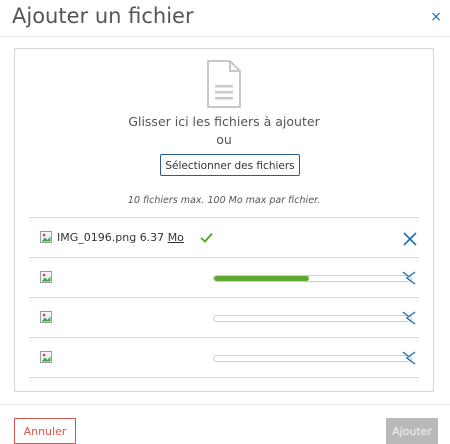  I want to click on file-size-unit: Mo, so click(175, 237).